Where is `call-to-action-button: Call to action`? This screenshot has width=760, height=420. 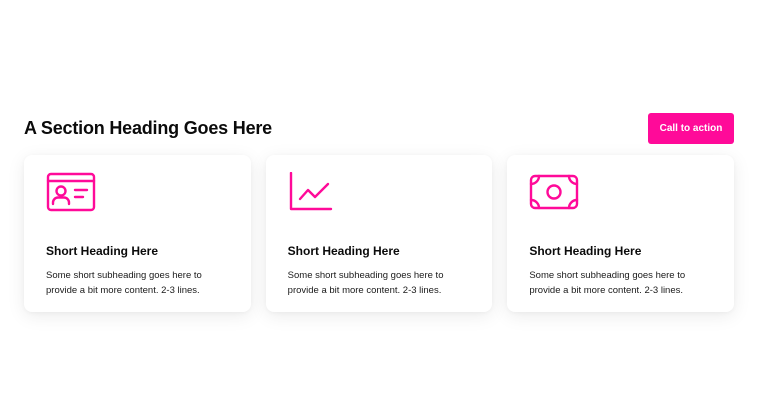 call-to-action-button: Call to action is located at coordinates (691, 128).